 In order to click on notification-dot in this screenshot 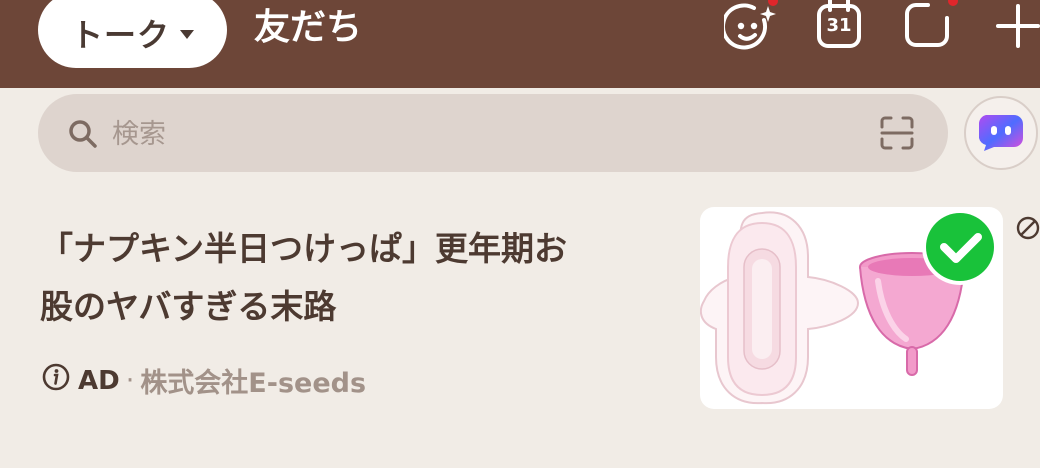, I will do `click(953, 3)`.